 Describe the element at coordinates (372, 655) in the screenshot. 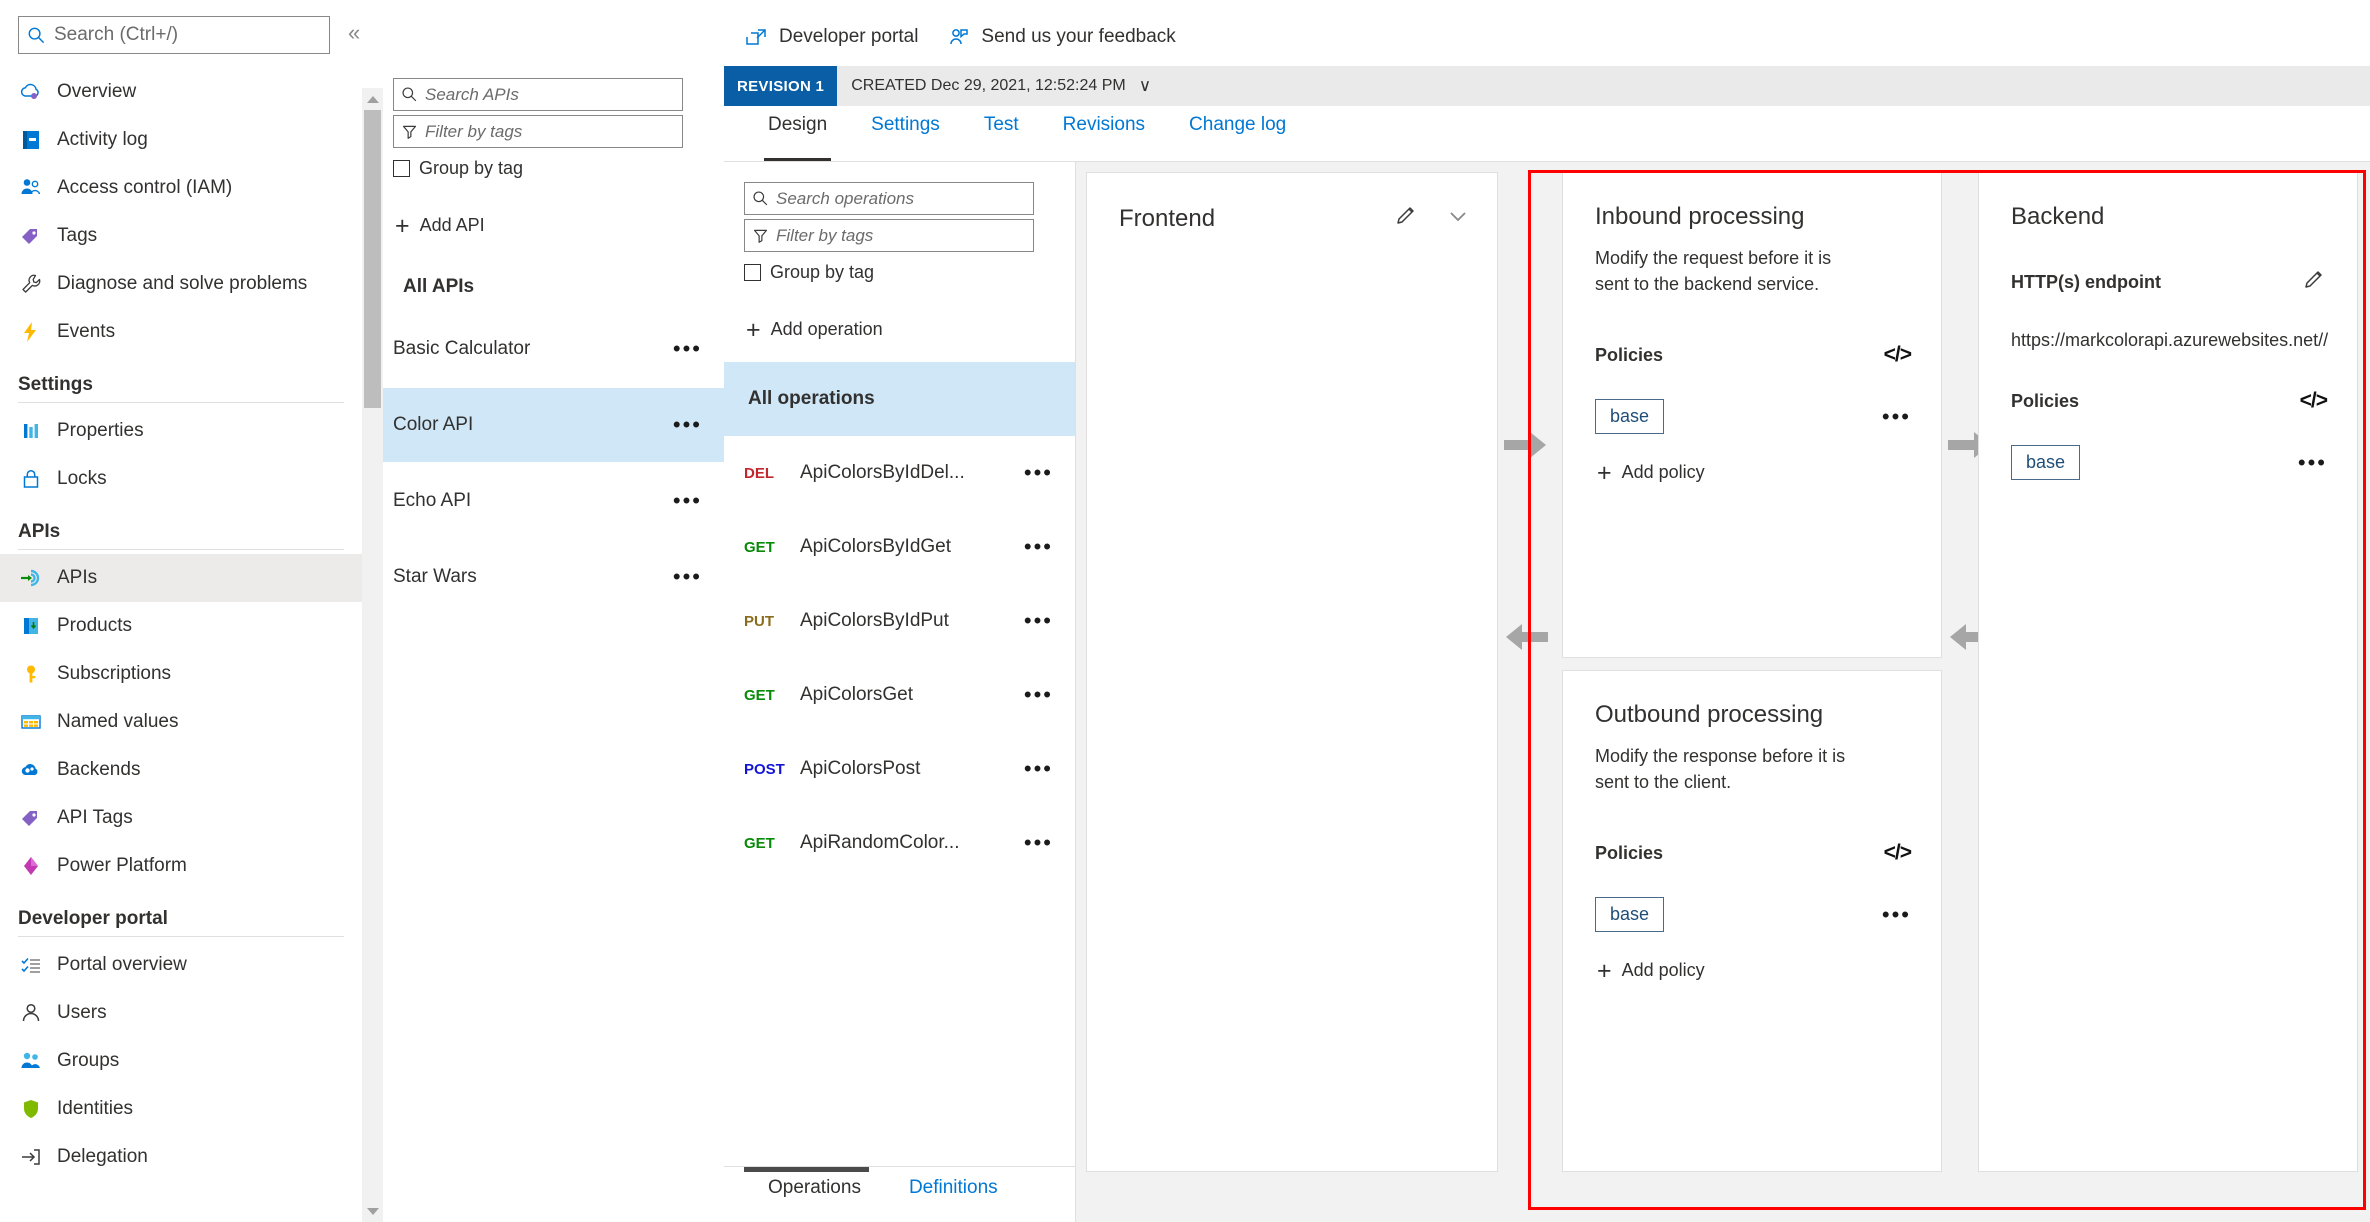

I see `nav-scrollbar` at that location.